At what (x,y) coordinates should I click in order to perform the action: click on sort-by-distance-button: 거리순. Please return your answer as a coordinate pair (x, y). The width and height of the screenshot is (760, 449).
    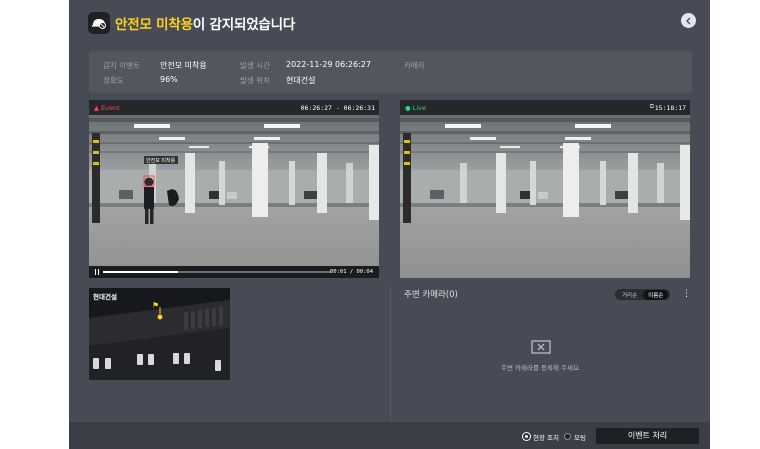
    Looking at the image, I should click on (629, 295).